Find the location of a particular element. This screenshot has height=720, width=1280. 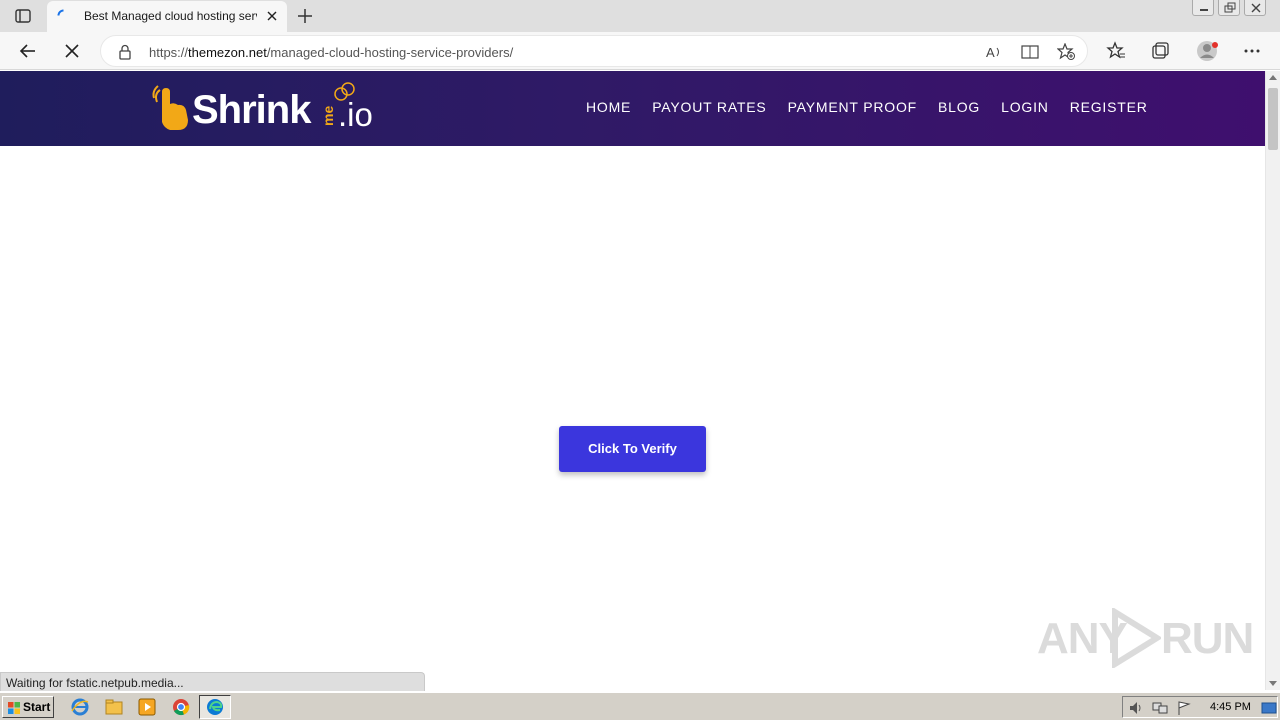

taskbar-edge-active is located at coordinates (215, 707).